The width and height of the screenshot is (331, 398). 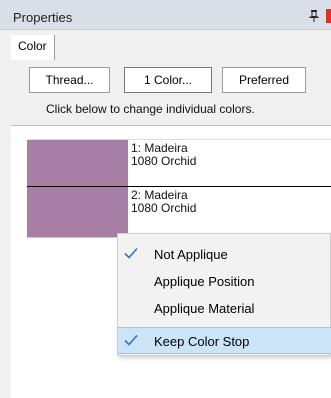 What do you see at coordinates (150, 109) in the screenshot?
I see `instruction-text: Click below to change individual colors.` at bounding box center [150, 109].